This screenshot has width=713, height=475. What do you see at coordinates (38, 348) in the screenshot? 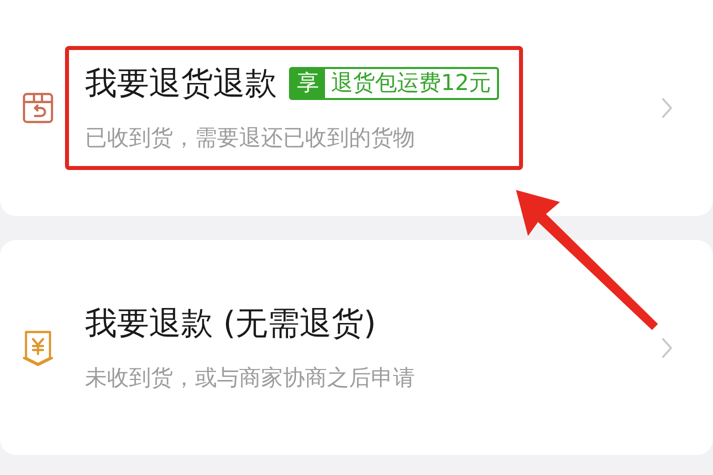
I see `yuan-tag-icon` at bounding box center [38, 348].